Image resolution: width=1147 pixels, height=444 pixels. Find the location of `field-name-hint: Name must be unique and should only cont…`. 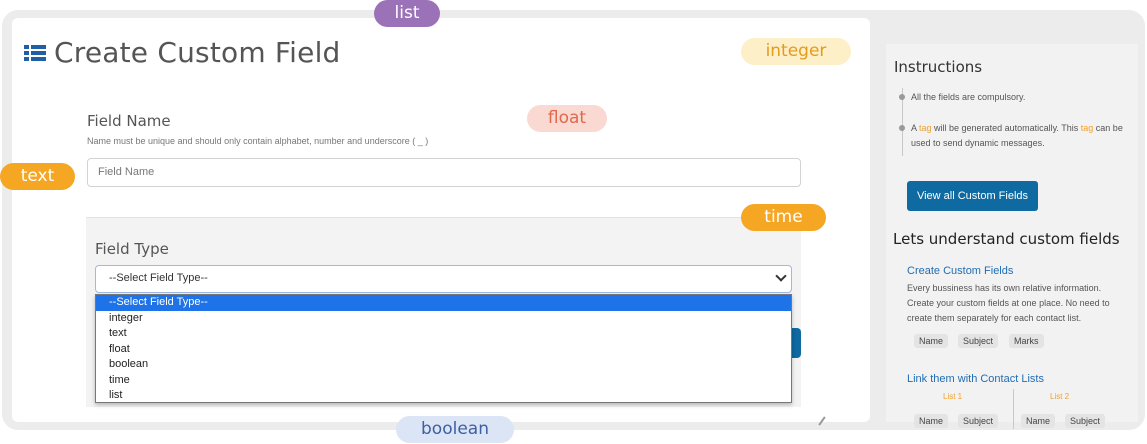

field-name-hint: Name must be unique and should only cont… is located at coordinates (258, 141).